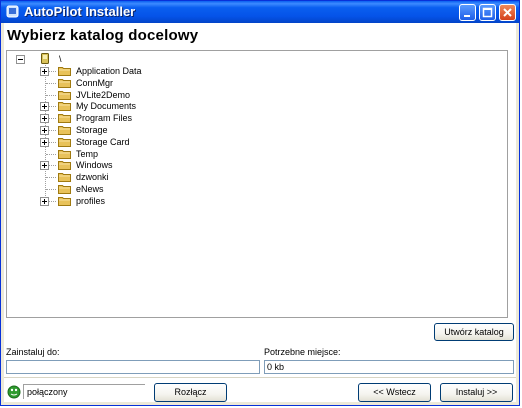 Image resolution: width=522 pixels, height=408 pixels. What do you see at coordinates (14, 392) in the screenshot?
I see `connection-status-icon` at bounding box center [14, 392].